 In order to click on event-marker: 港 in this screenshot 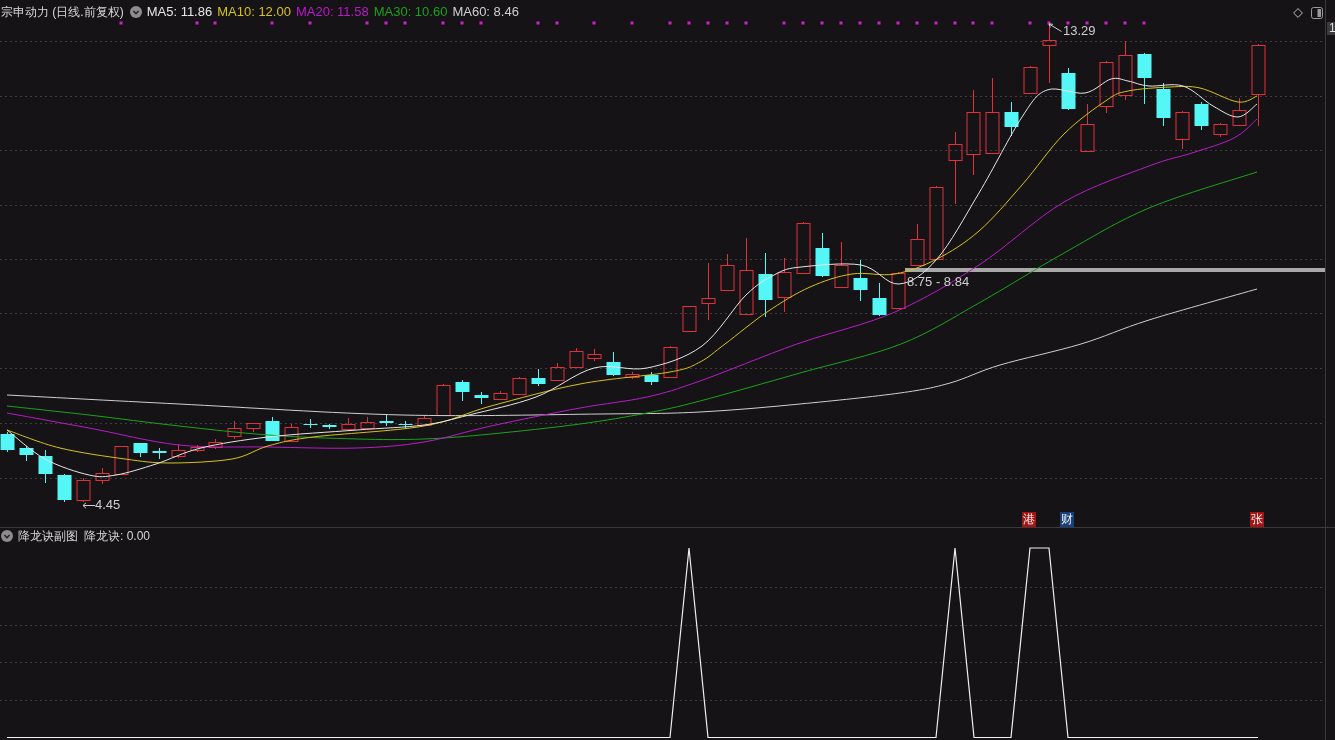, I will do `click(1029, 519)`.